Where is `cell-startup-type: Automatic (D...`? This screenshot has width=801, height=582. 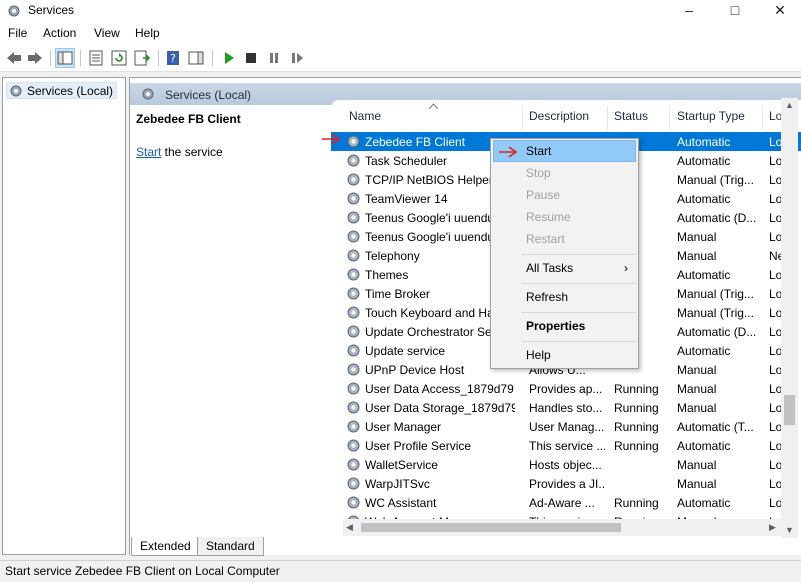
cell-startup-type: Automatic (D... is located at coordinates (717, 332).